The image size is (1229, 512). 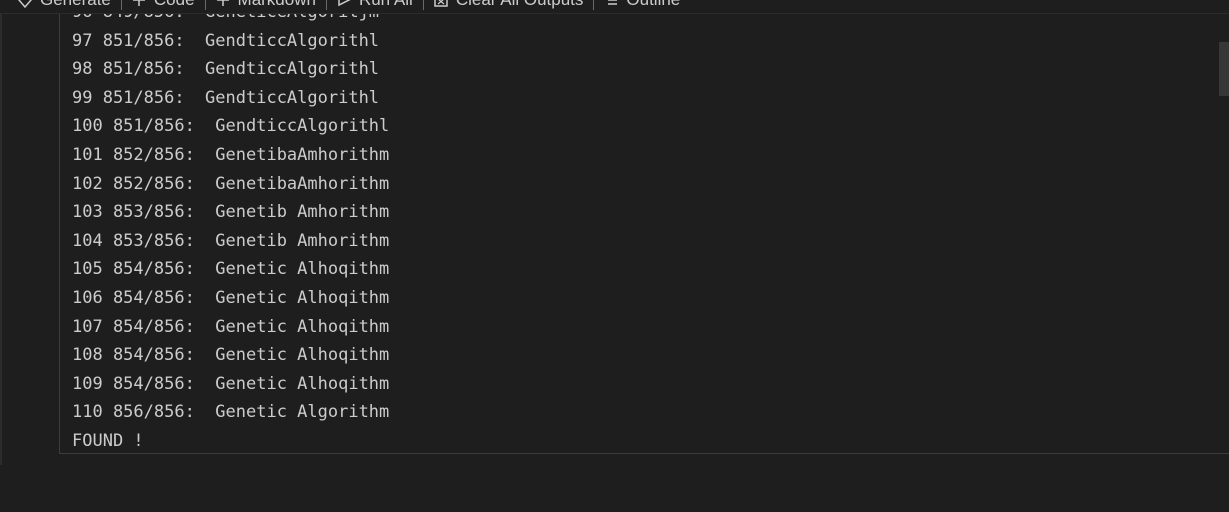 What do you see at coordinates (25, 4) in the screenshot?
I see `diamond-icon` at bounding box center [25, 4].